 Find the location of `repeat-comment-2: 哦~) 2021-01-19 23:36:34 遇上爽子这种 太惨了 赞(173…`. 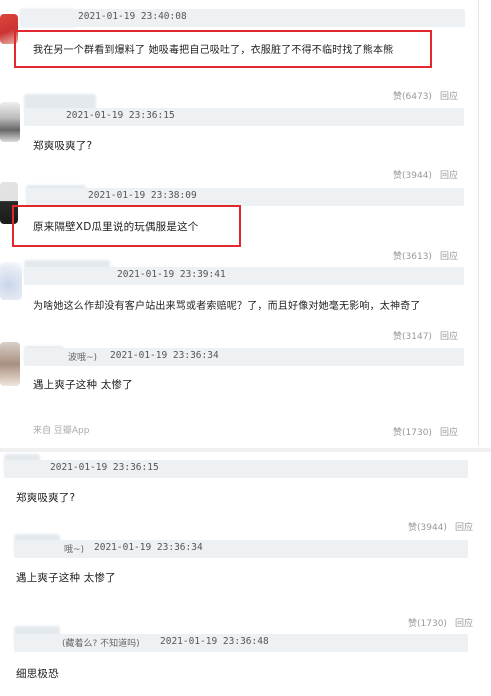

repeat-comment-2: 哦~) 2021-01-19 23:36:34 遇上爽子这种 太惨了 赞(173… is located at coordinates (245, 579).